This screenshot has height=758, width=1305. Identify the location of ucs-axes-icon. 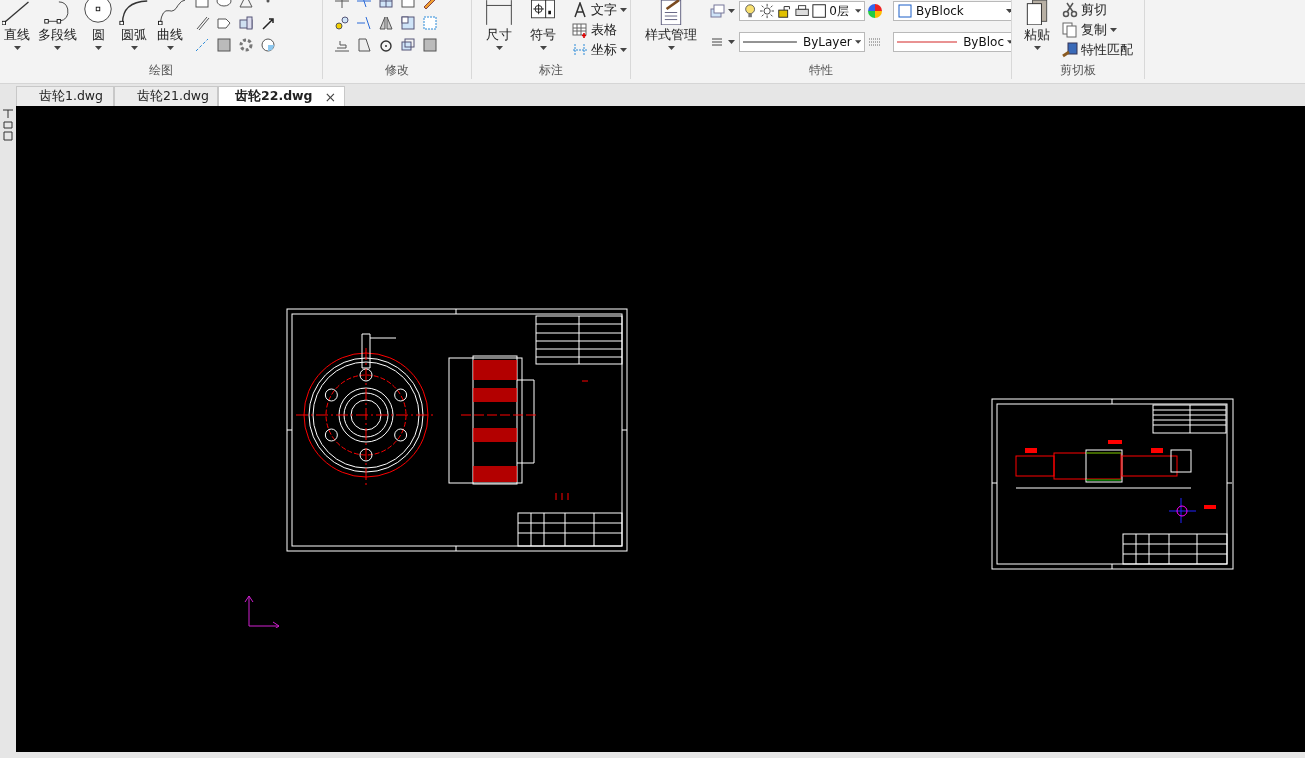
(262, 611).